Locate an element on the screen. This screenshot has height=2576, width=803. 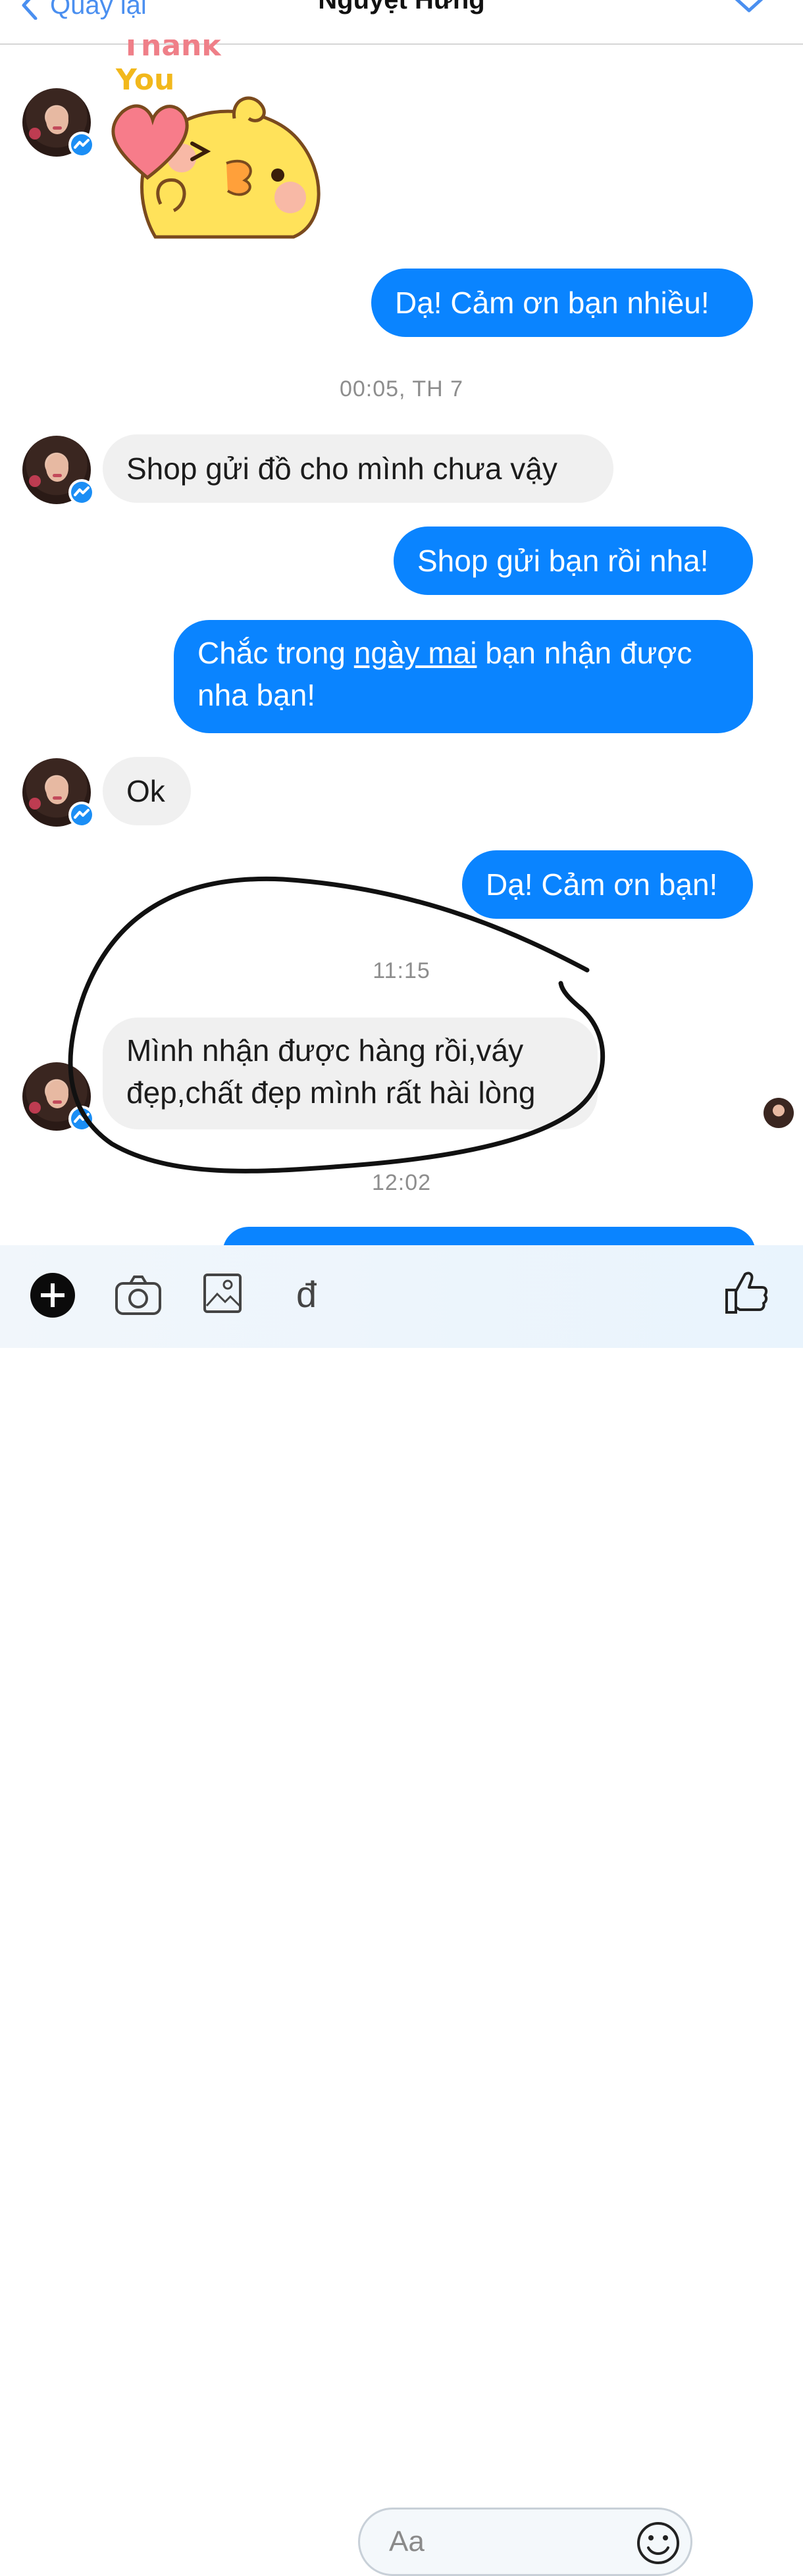
plus-icon is located at coordinates (53, 1295).